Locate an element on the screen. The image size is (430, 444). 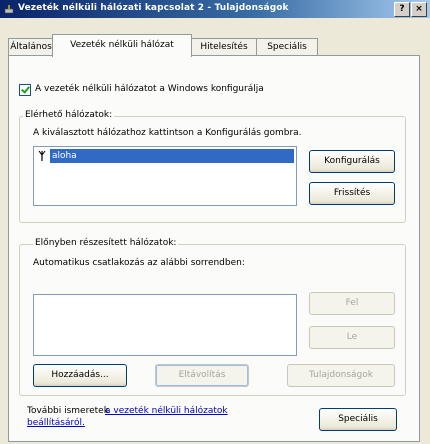
move-down-button: Le is located at coordinates (352, 337).